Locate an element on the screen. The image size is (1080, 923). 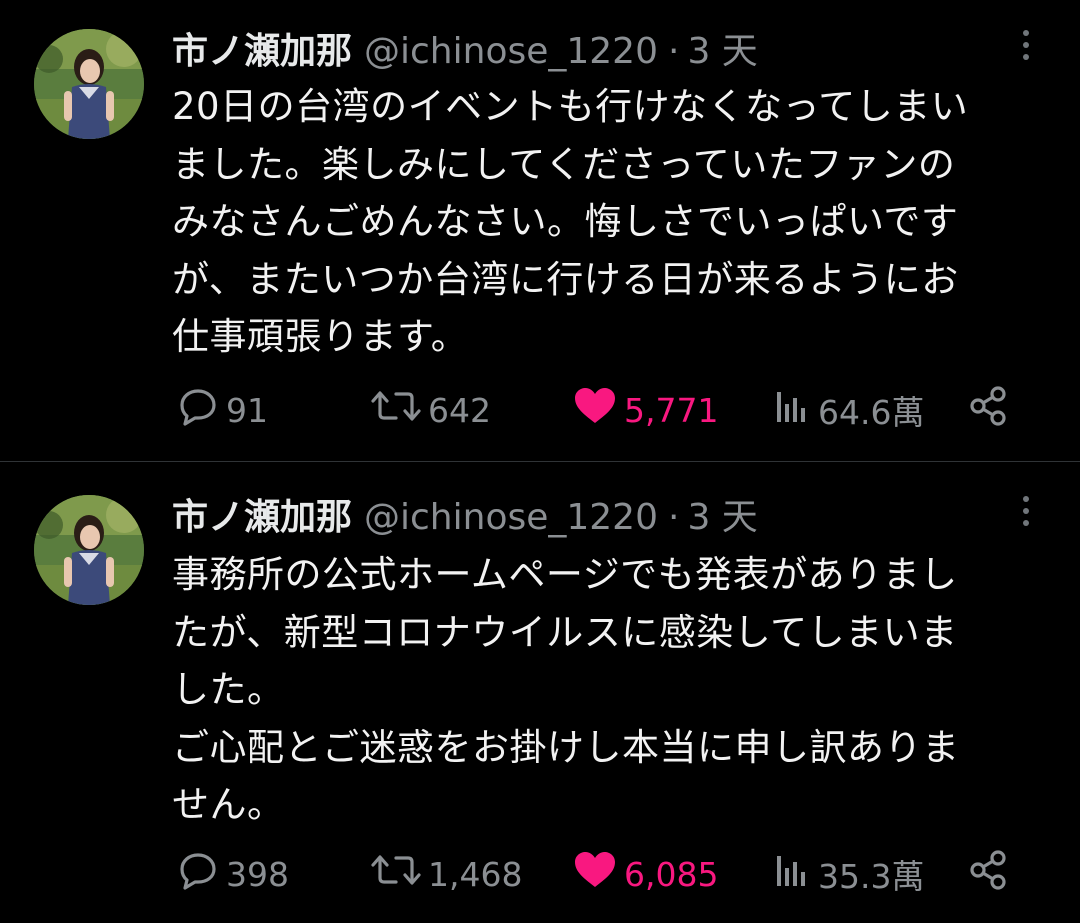
tweet-text-line: 事務所の公式ホームページでも発表がありまし is located at coordinates (565, 574).